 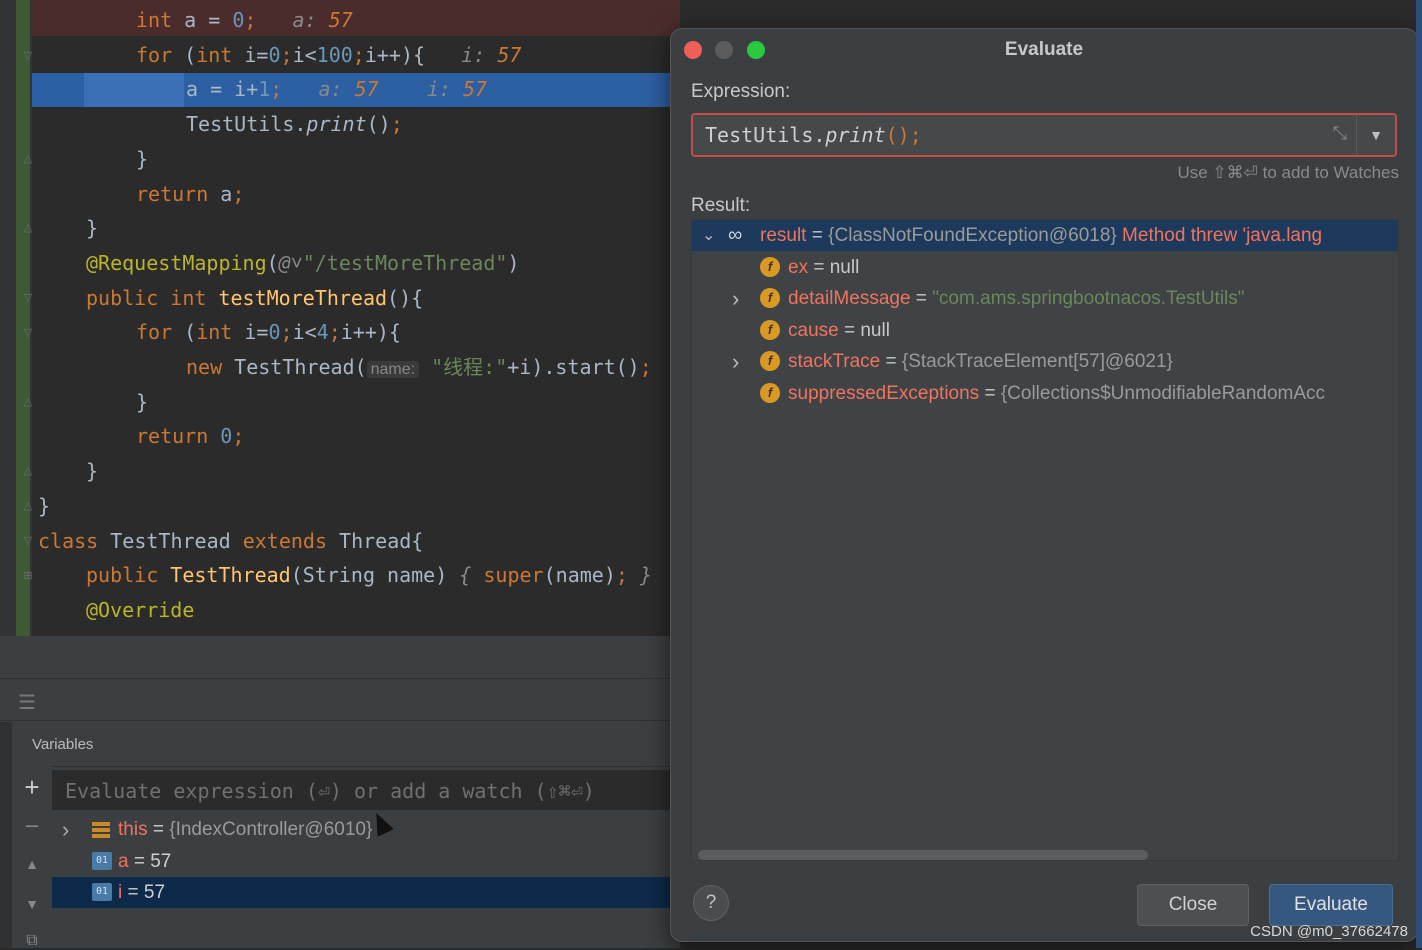 What do you see at coordinates (128, 575) in the screenshot?
I see `code-token: public` at bounding box center [128, 575].